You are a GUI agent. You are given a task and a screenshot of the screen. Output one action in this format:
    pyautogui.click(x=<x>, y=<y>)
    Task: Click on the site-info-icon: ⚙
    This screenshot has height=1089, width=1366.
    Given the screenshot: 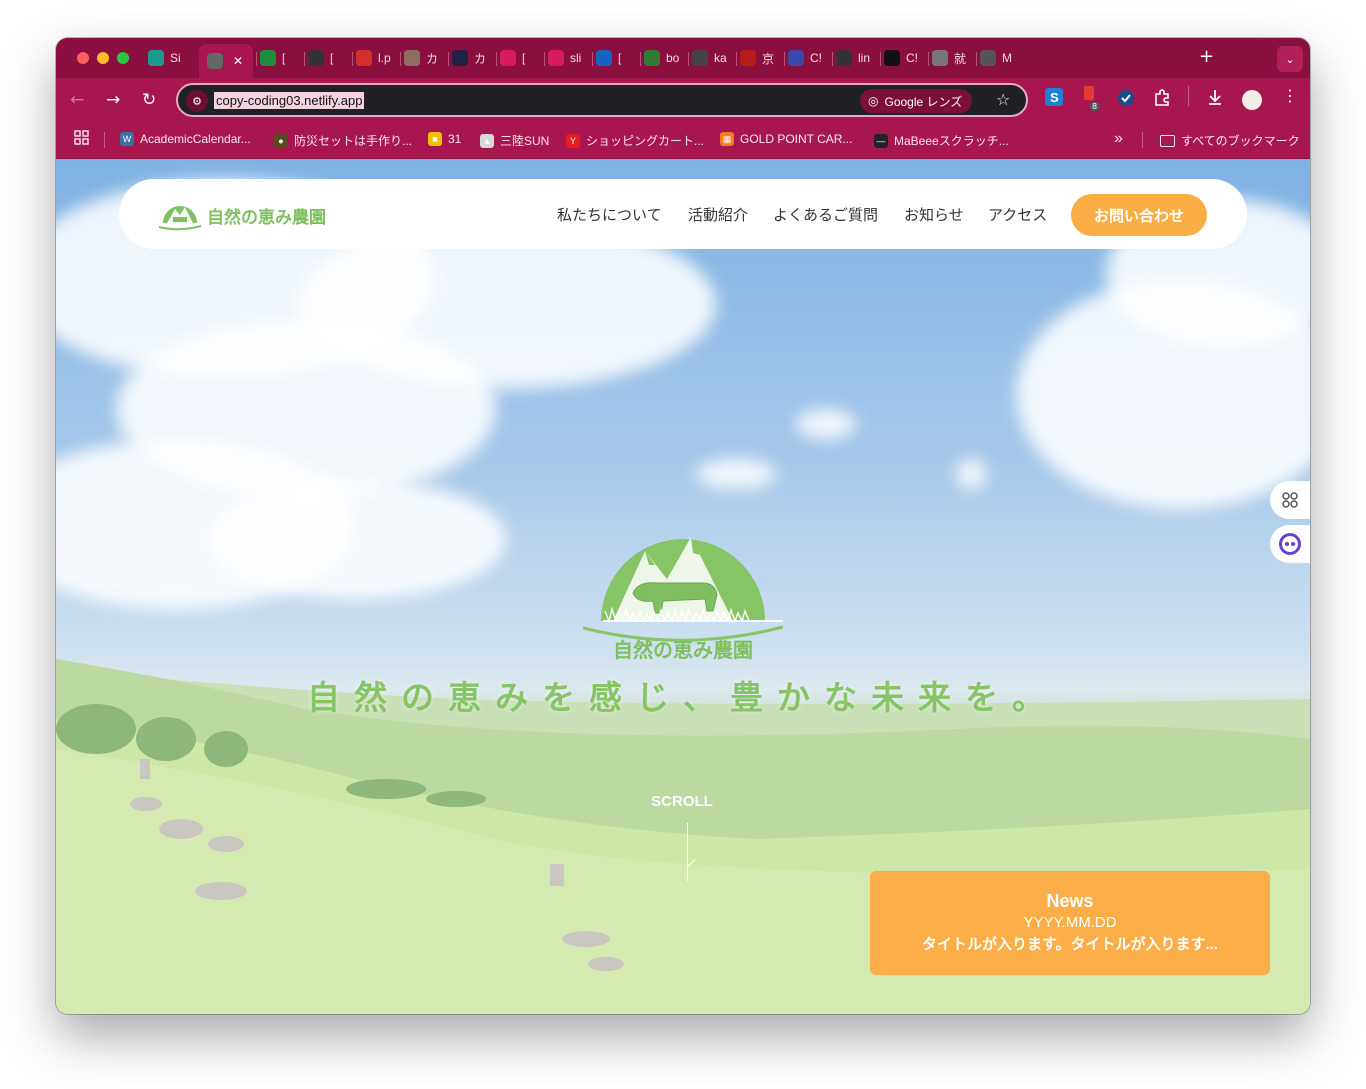 What is the action you would take?
    pyautogui.click(x=197, y=101)
    